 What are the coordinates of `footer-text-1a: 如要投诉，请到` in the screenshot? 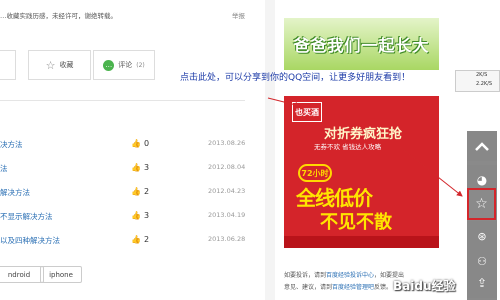 It's located at (305, 275).